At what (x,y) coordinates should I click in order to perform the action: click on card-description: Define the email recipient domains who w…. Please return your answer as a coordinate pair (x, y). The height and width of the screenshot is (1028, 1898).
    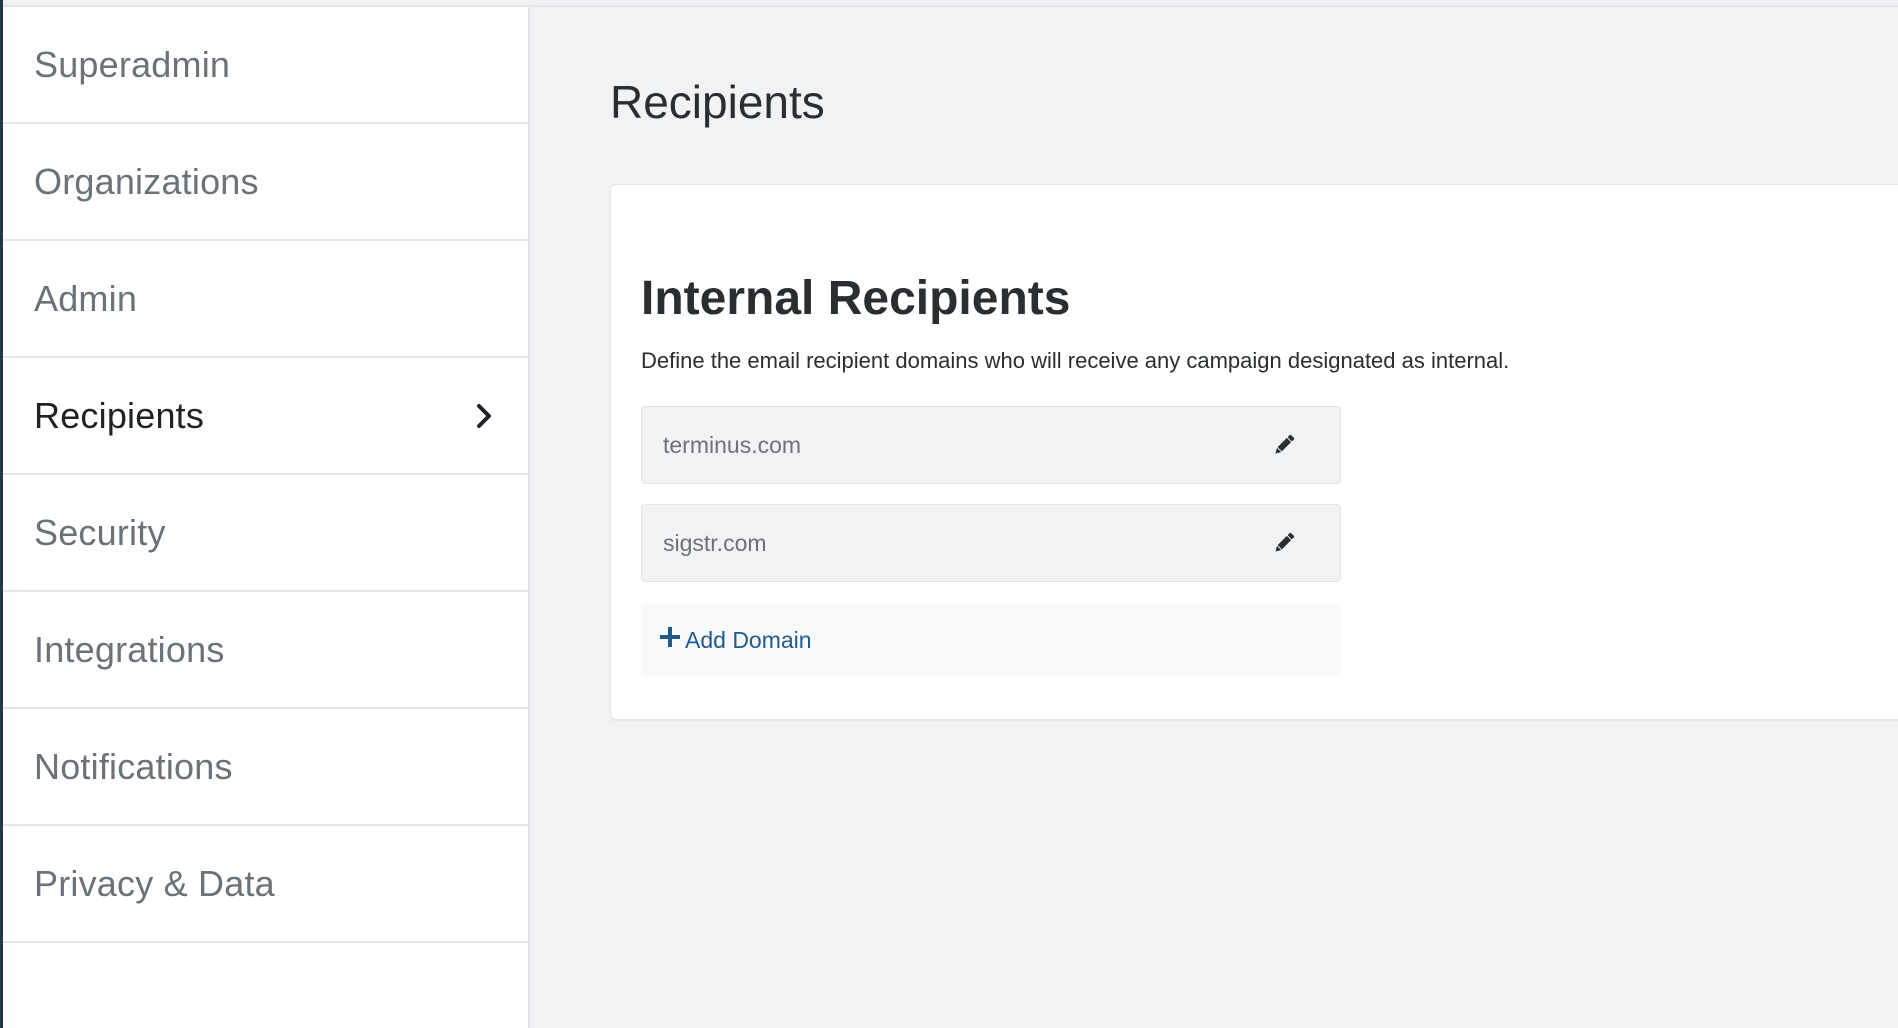
    Looking at the image, I should click on (1075, 360).